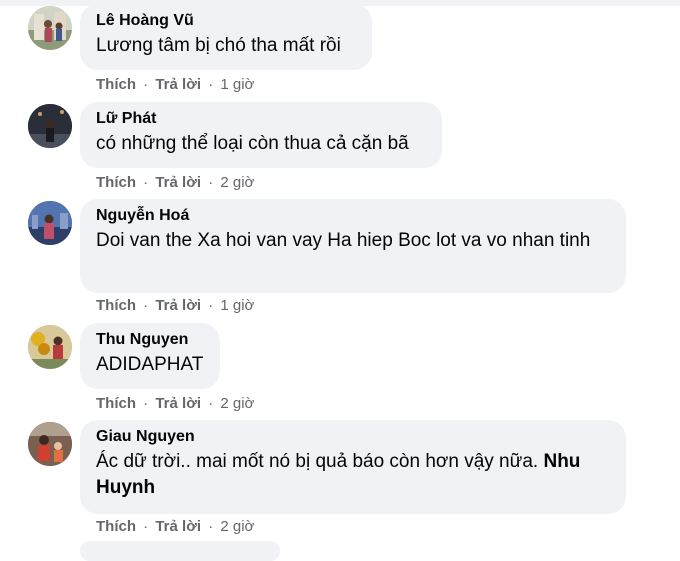  I want to click on comment-bubble: Lê Hoàng Vũ Lương tâm bị chó tha mất rồi, so click(226, 37).